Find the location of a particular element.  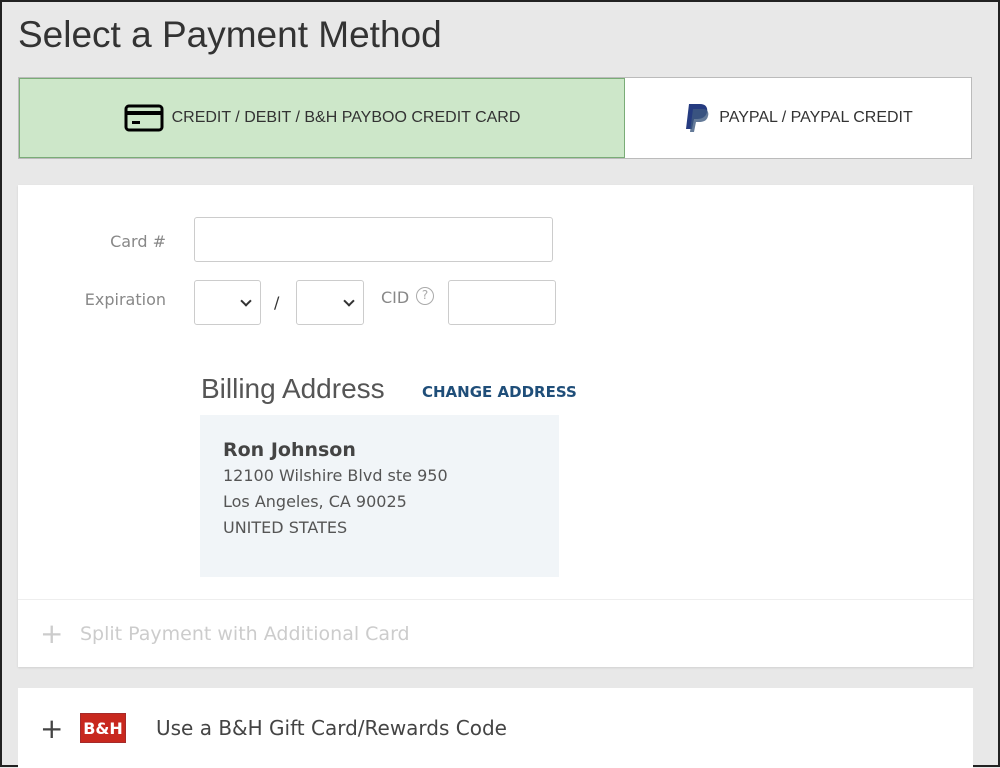

card-number-label: Card # is located at coordinates (138, 241).